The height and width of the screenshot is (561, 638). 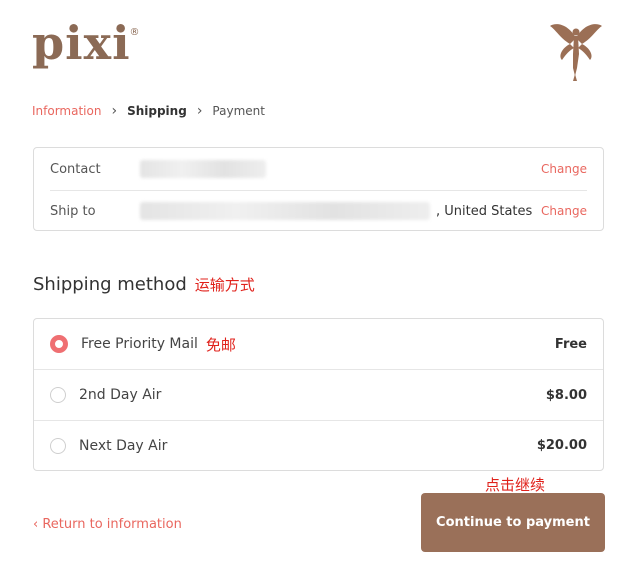 I want to click on continue-annotation: 点击继续, so click(x=515, y=485).